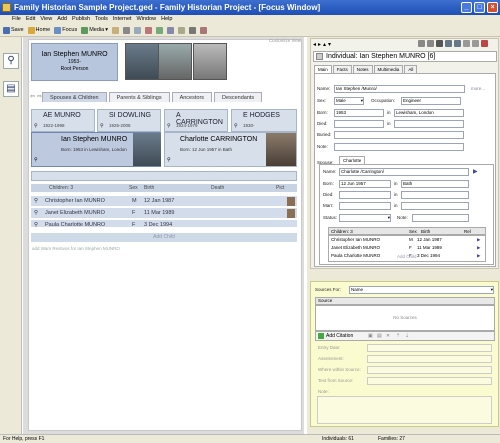 This screenshot has width=500, height=443. What do you see at coordinates (407, 249) in the screenshot?
I see `list-item: Janet Elizabeth MUNRO F 11 Mar 1989 ▶` at bounding box center [407, 249].